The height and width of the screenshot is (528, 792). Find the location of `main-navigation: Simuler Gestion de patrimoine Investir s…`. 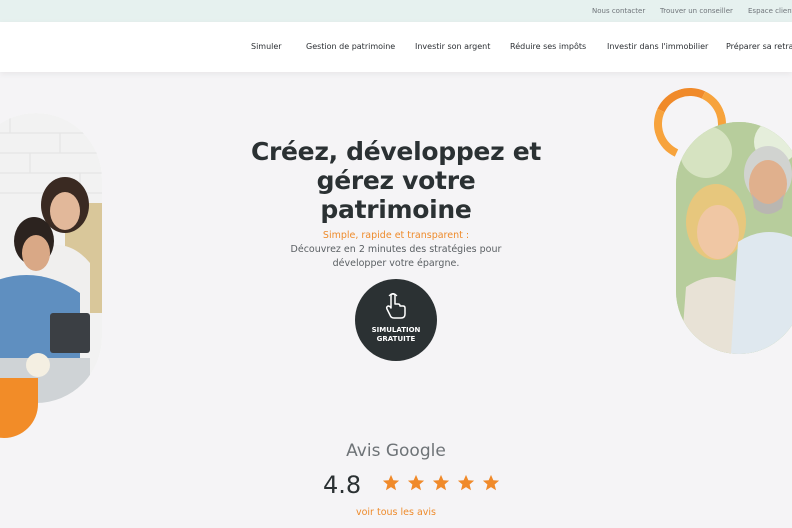

main-navigation: Simuler Gestion de patrimoine Investir s… is located at coordinates (396, 47).